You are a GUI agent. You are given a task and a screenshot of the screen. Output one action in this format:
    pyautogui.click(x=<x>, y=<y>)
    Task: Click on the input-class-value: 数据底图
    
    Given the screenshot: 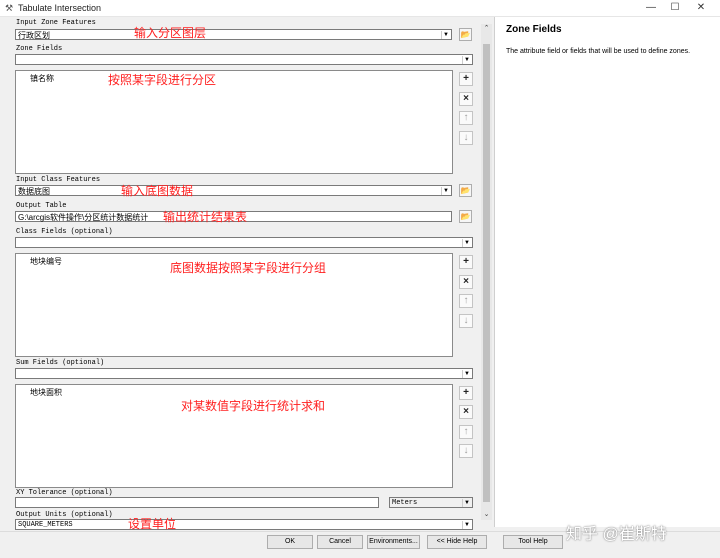 What is the action you would take?
    pyautogui.click(x=34, y=191)
    